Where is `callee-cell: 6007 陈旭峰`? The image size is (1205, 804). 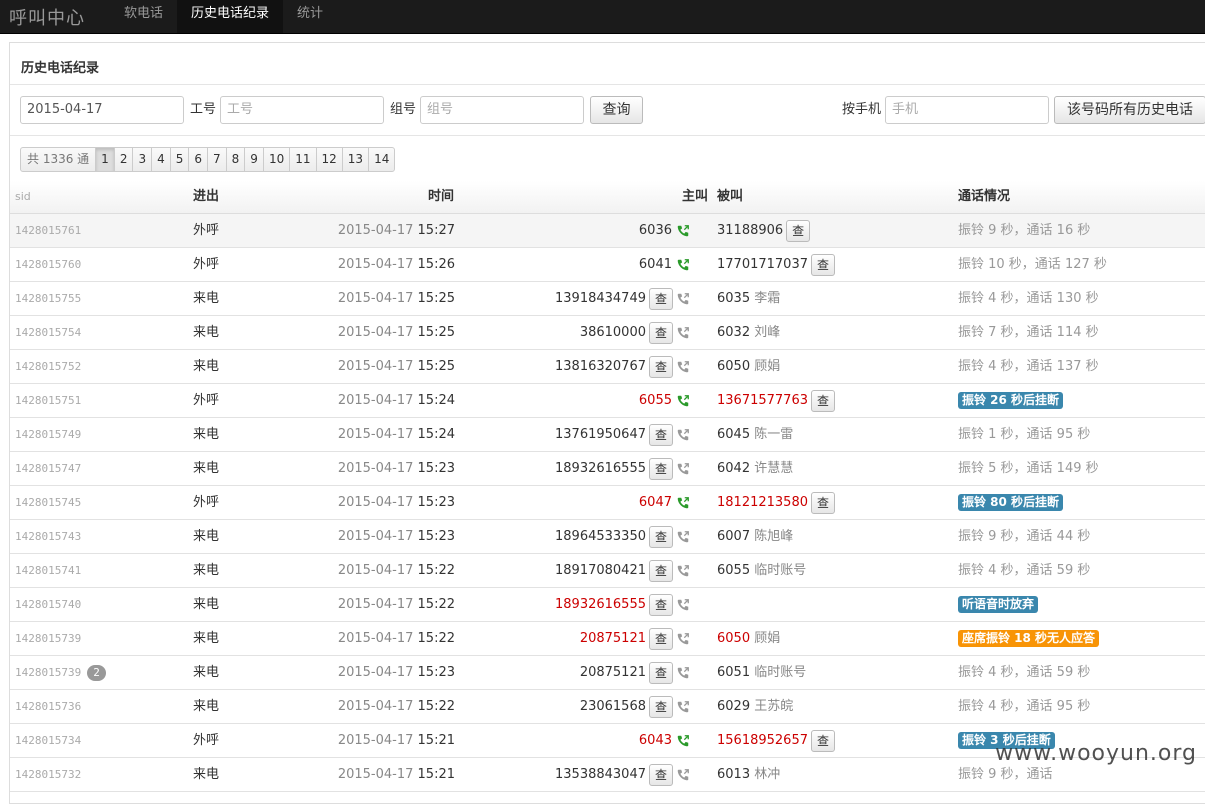
callee-cell: 6007 陈旭峰 is located at coordinates (755, 536).